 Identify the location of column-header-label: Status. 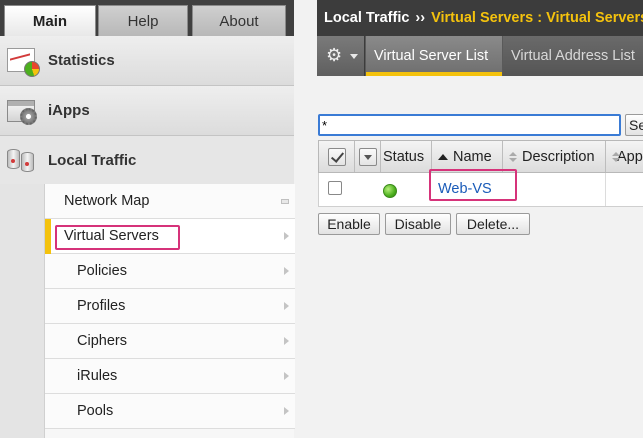
(404, 156).